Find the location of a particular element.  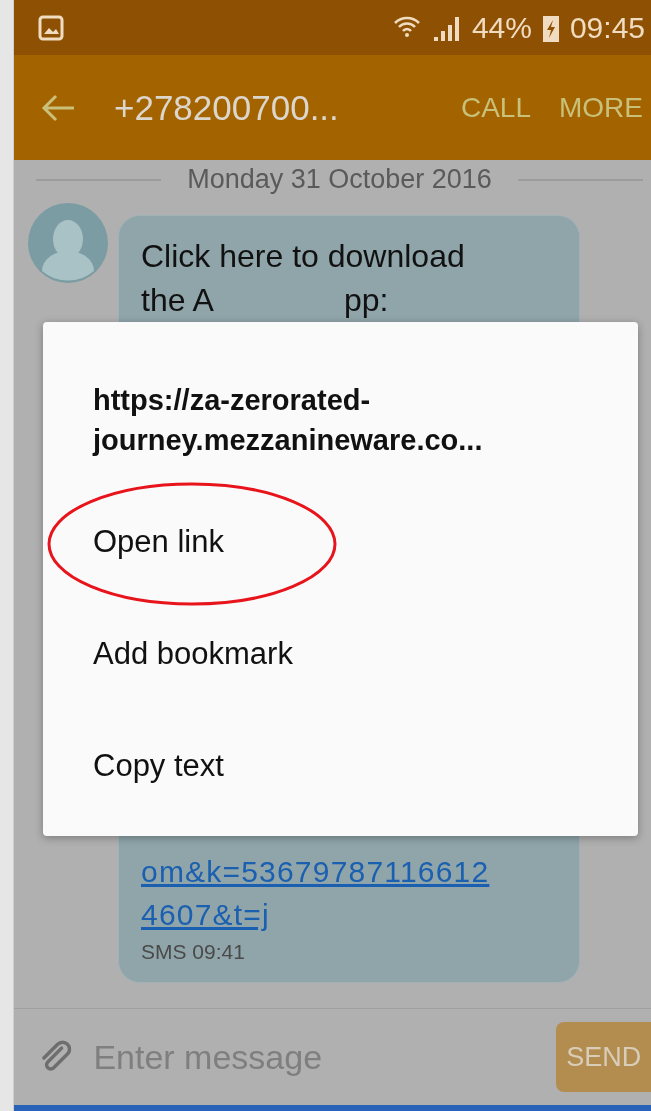

picture-icon is located at coordinates (51, 27).